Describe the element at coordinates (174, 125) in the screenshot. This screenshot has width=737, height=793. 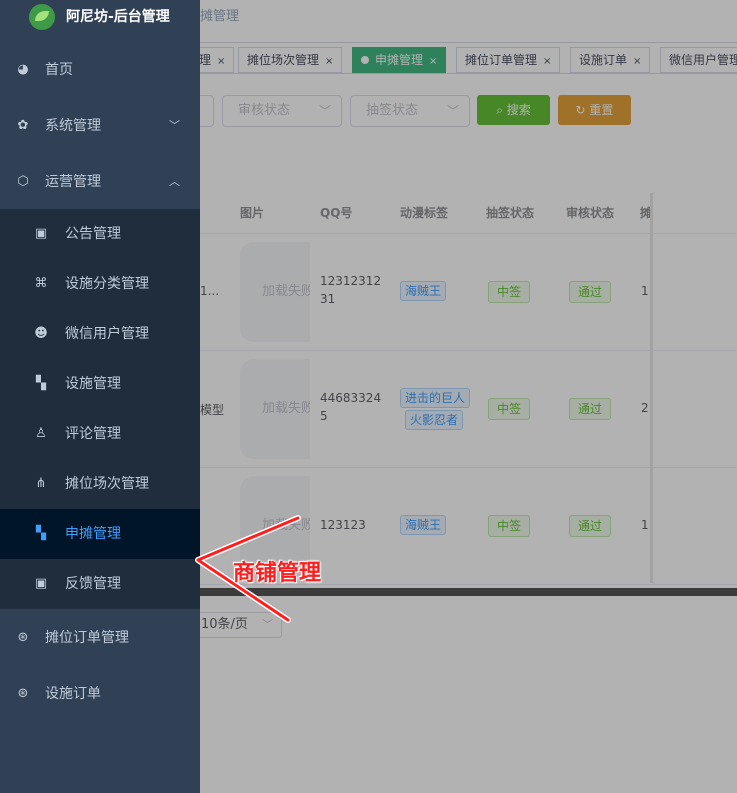
I see `chevron-down-icon: ﹀` at that location.